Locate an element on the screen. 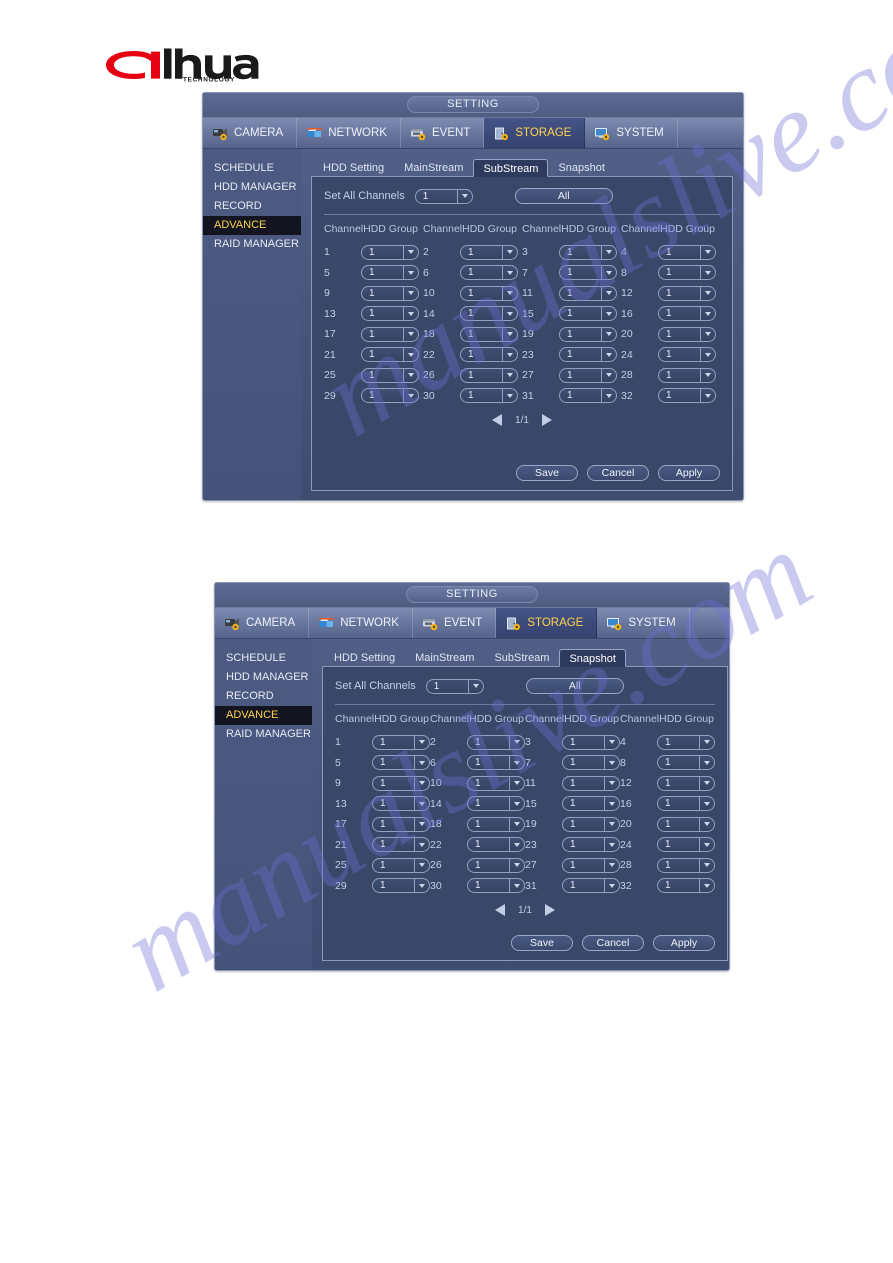 This screenshot has height=1263, width=893. footer-buttons: Save Cancel Apply is located at coordinates (618, 473).